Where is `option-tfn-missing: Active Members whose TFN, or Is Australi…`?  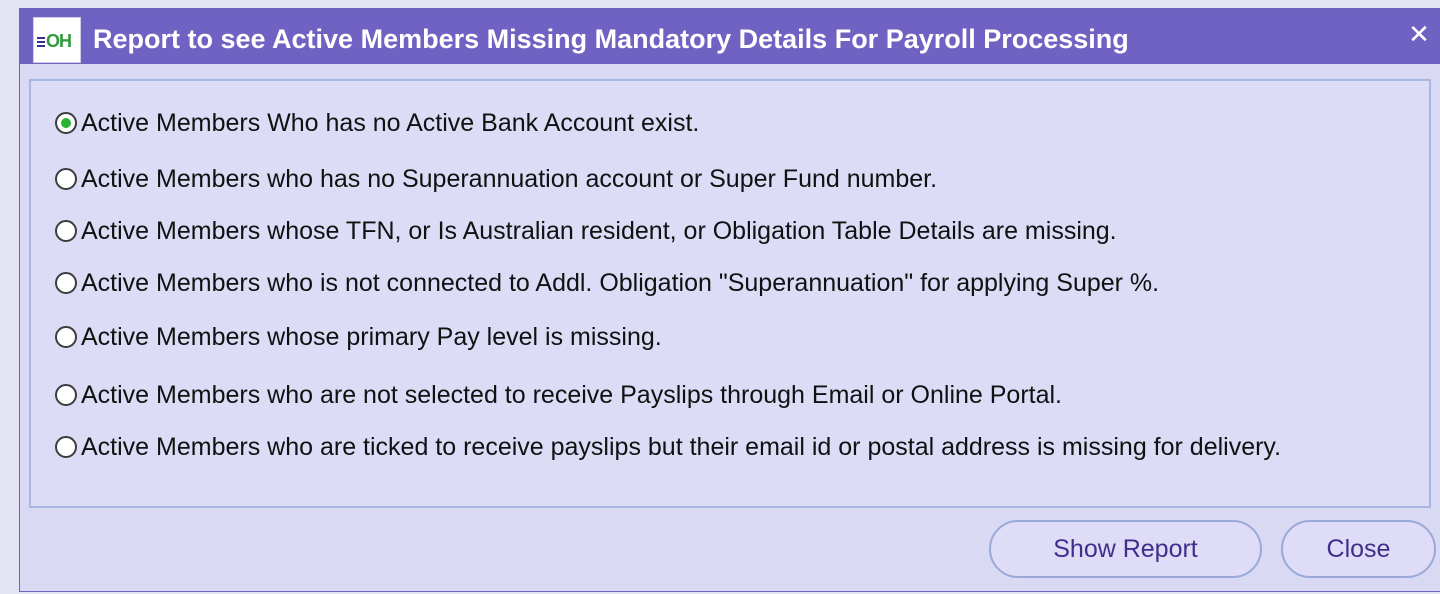
option-tfn-missing: Active Members whose TFN, or Is Australi… is located at coordinates (586, 231).